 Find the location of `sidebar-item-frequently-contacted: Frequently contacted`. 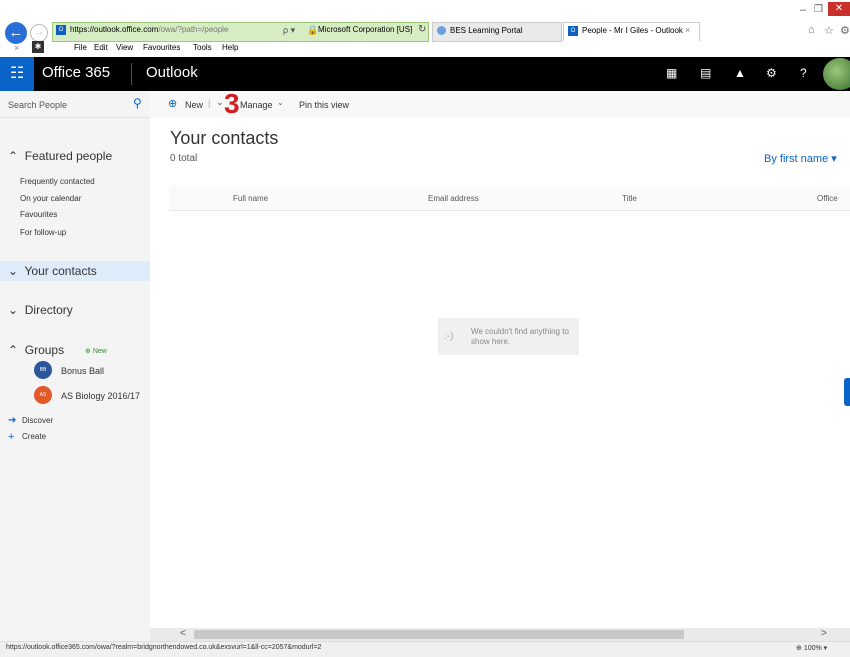

sidebar-item-frequently-contacted: Frequently contacted is located at coordinates (57, 181).